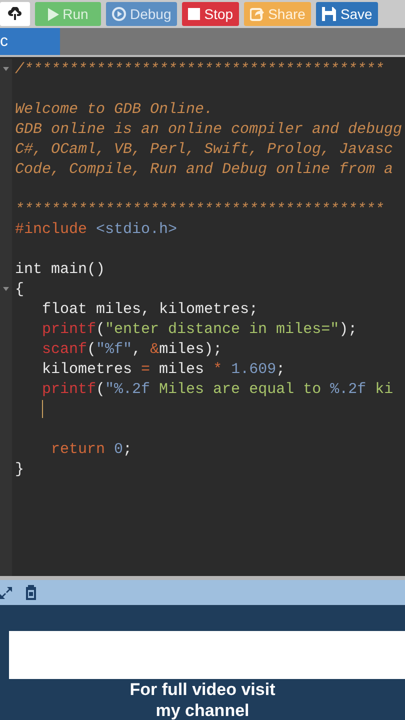  I want to click on play-icon, so click(53, 14).